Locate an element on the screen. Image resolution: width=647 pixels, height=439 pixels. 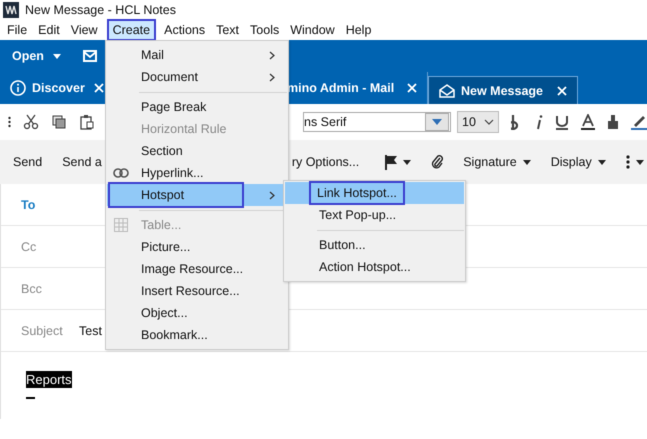
italic-icon is located at coordinates (539, 122).